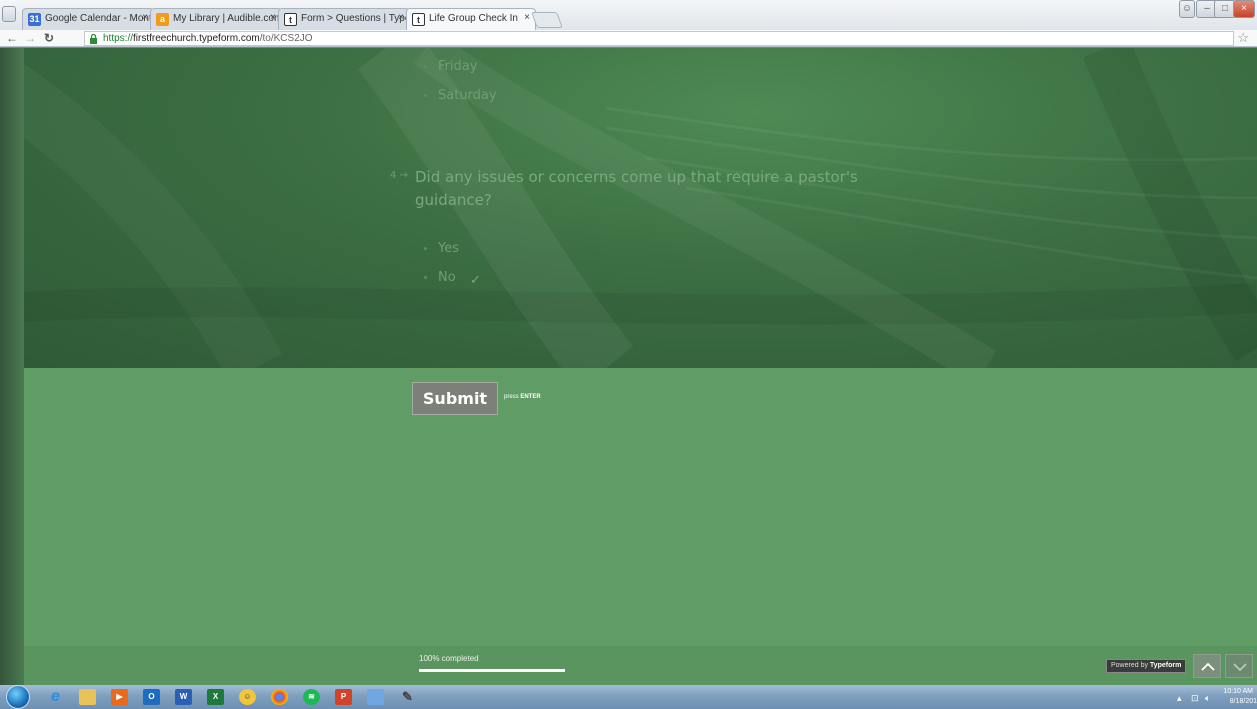 The height and width of the screenshot is (709, 1257). What do you see at coordinates (196, 38) in the screenshot?
I see `url-host: firstfreechurch.typeform.com` at bounding box center [196, 38].